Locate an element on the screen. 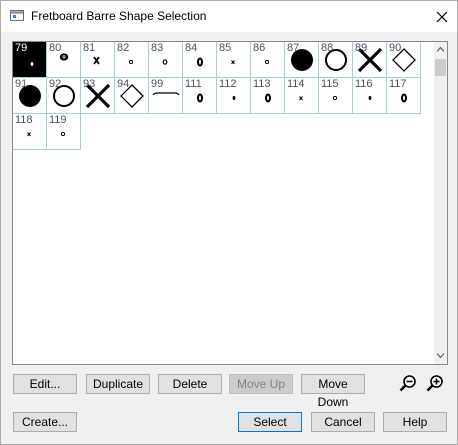  scrollbar-thumb is located at coordinates (440, 67).